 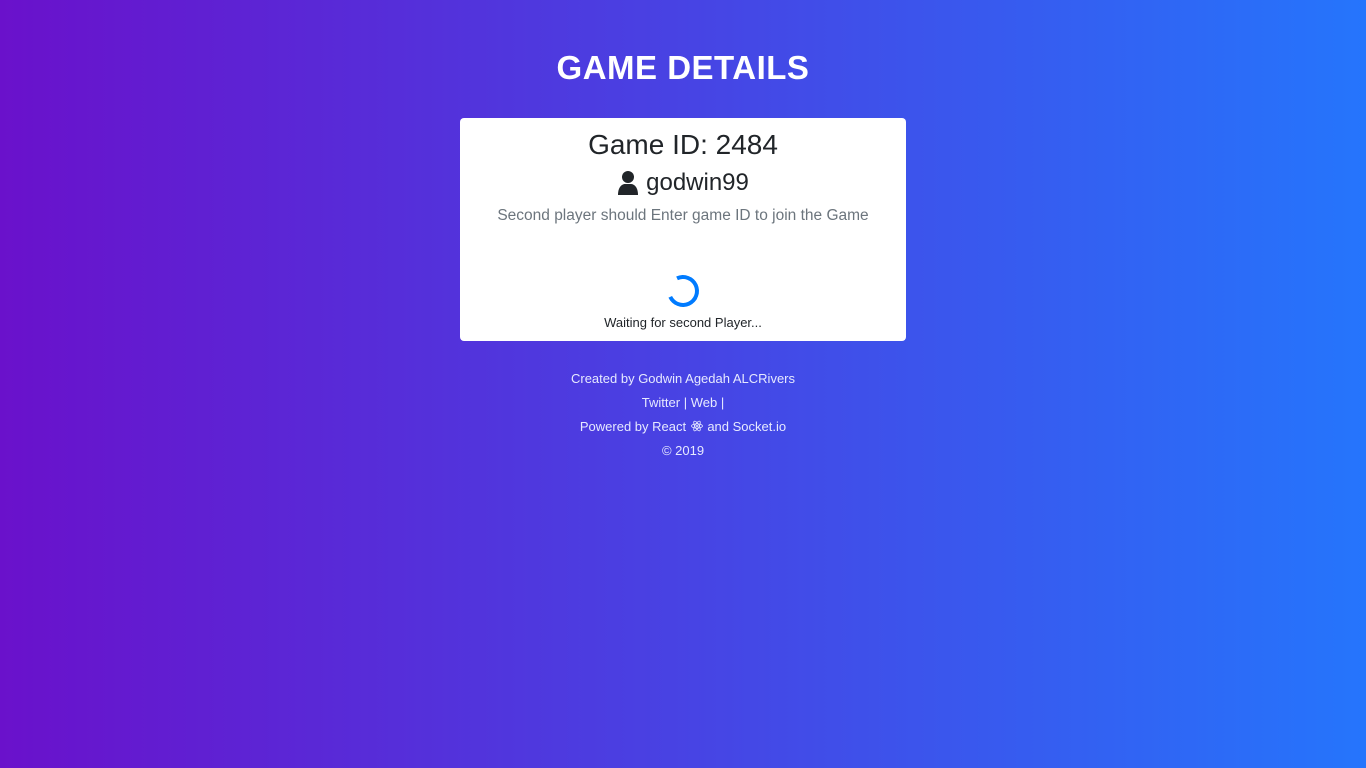 I want to click on page-title: GAME DETAILS, so click(x=683, y=67).